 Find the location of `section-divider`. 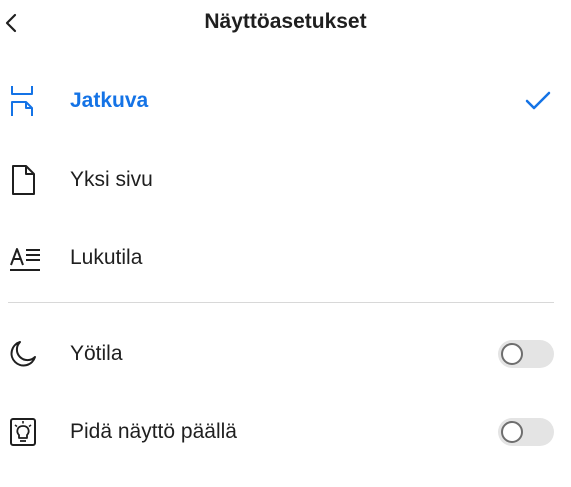

section-divider is located at coordinates (281, 302).